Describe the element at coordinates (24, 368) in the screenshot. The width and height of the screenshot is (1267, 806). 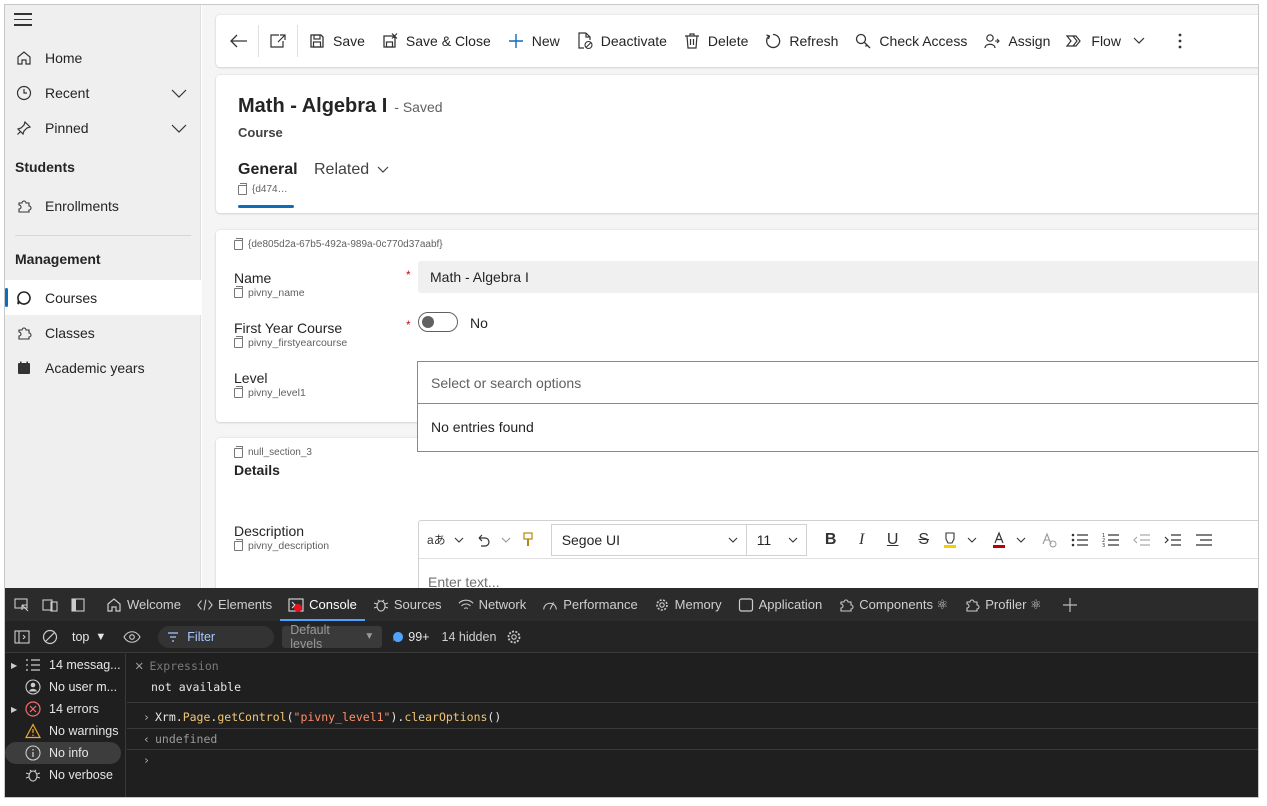
I see `calendar-icon` at that location.